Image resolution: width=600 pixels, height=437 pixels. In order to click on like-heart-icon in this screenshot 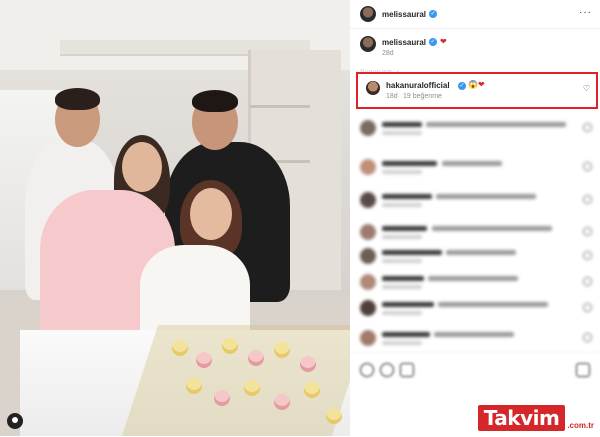, I will do `click(367, 370)`.